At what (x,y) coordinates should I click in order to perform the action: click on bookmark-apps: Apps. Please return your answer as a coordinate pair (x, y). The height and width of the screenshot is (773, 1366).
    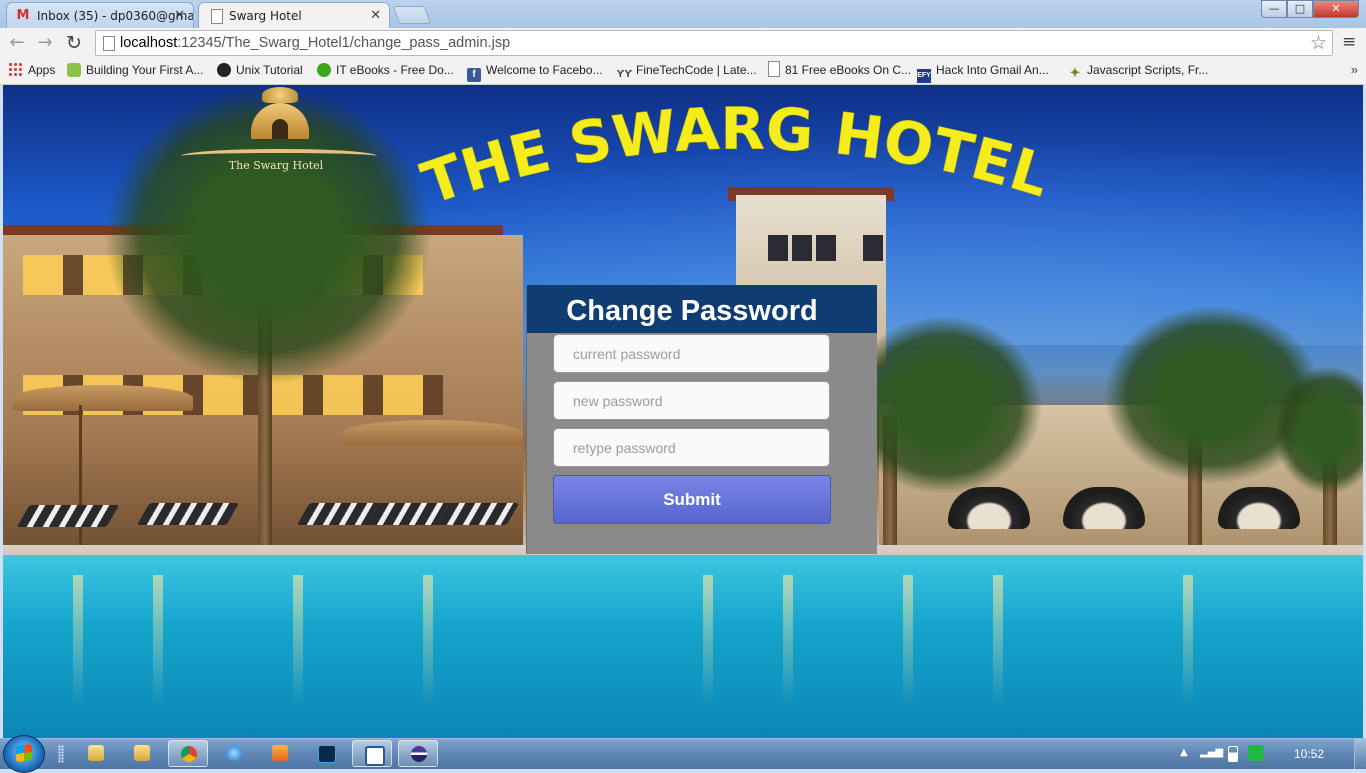
    Looking at the image, I should click on (31, 70).